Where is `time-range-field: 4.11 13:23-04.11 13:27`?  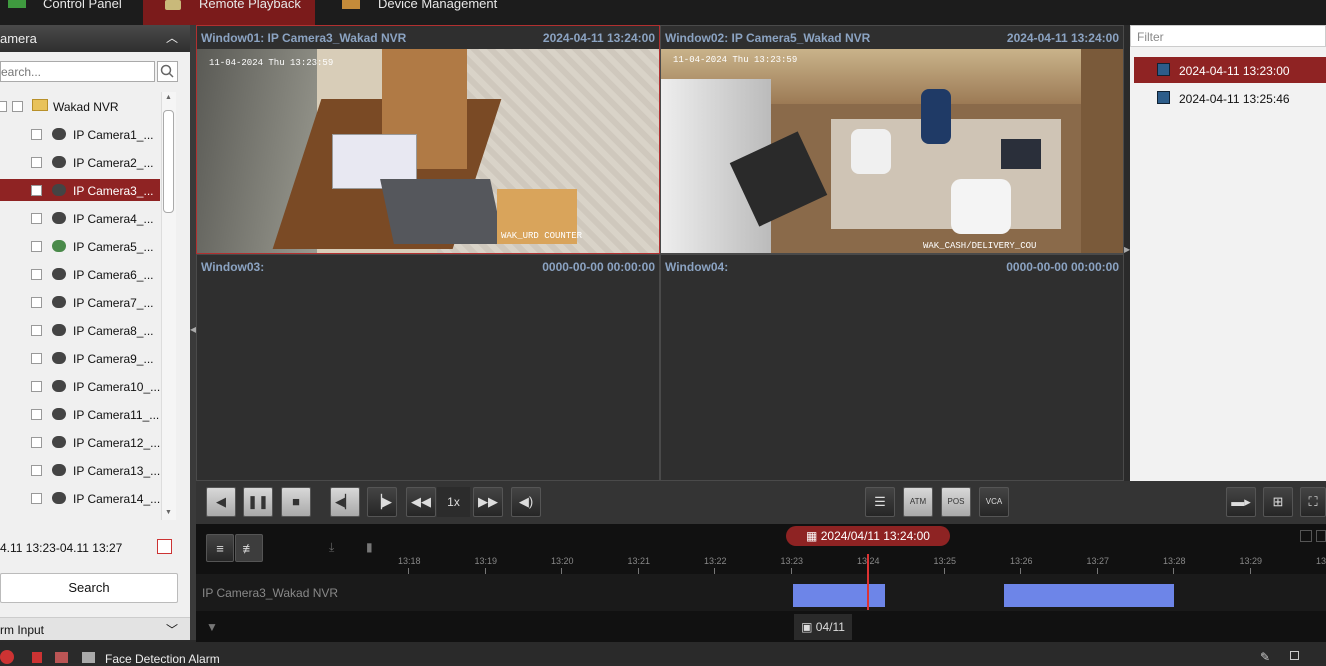 time-range-field: 4.11 13:23-04.11 13:27 is located at coordinates (89, 548).